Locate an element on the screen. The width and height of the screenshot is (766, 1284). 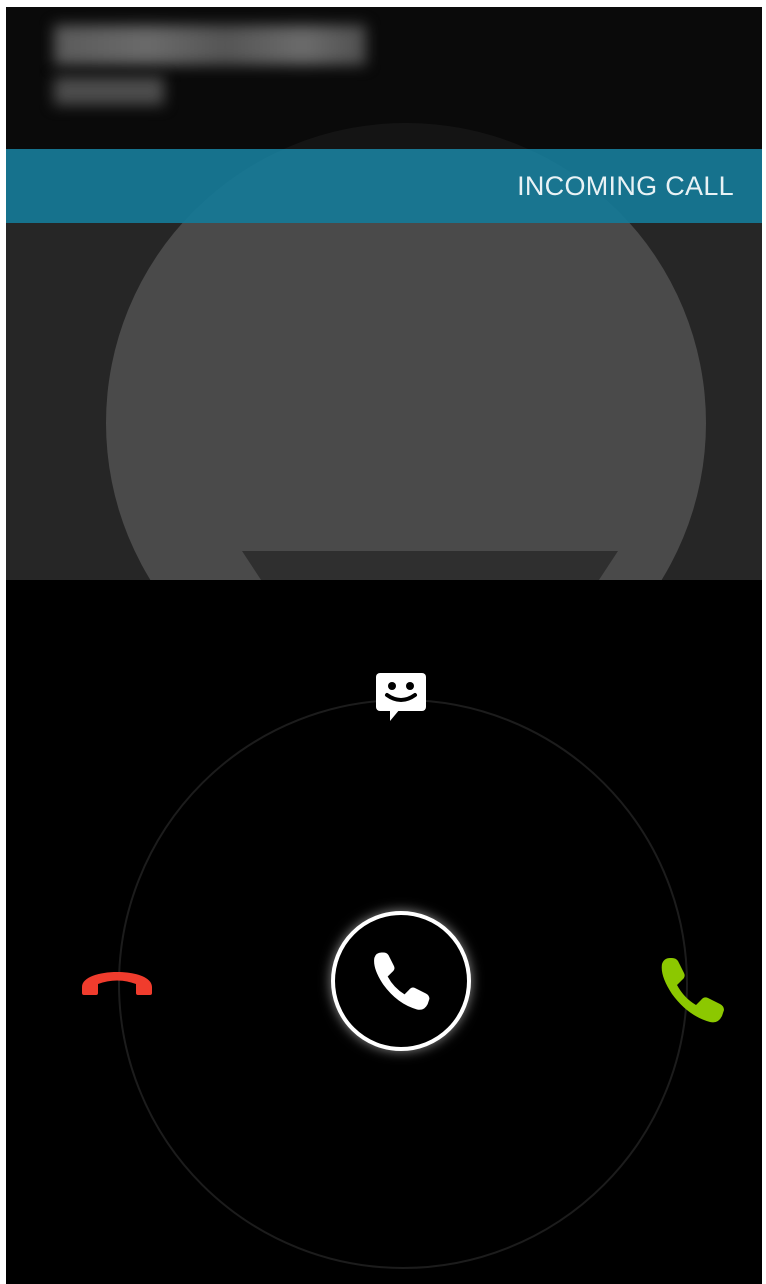
caller-name-redacted is located at coordinates (210, 45).